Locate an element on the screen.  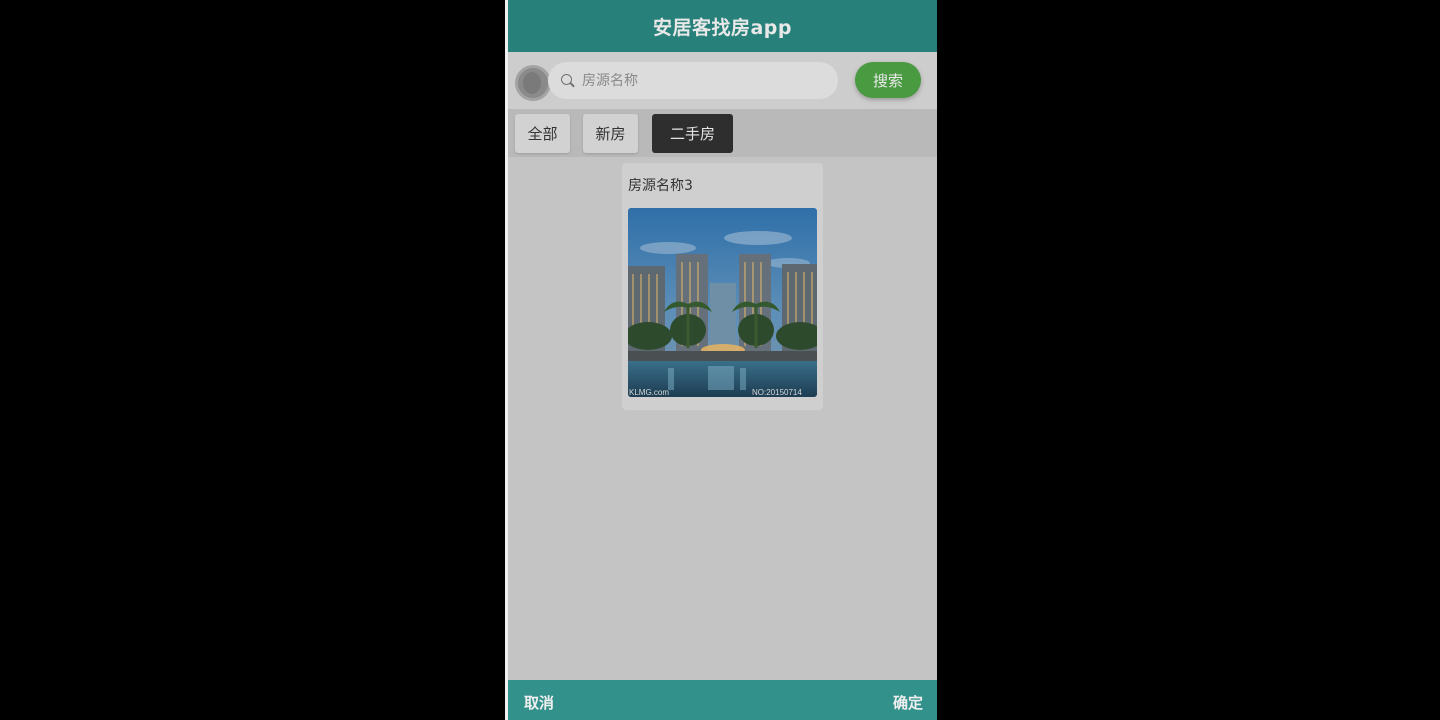
header-bar: 安居客找房app is located at coordinates (722, 26).